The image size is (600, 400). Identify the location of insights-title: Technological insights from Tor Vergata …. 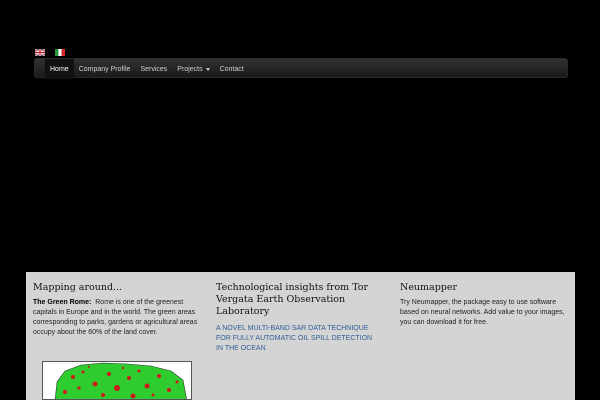
(292, 299).